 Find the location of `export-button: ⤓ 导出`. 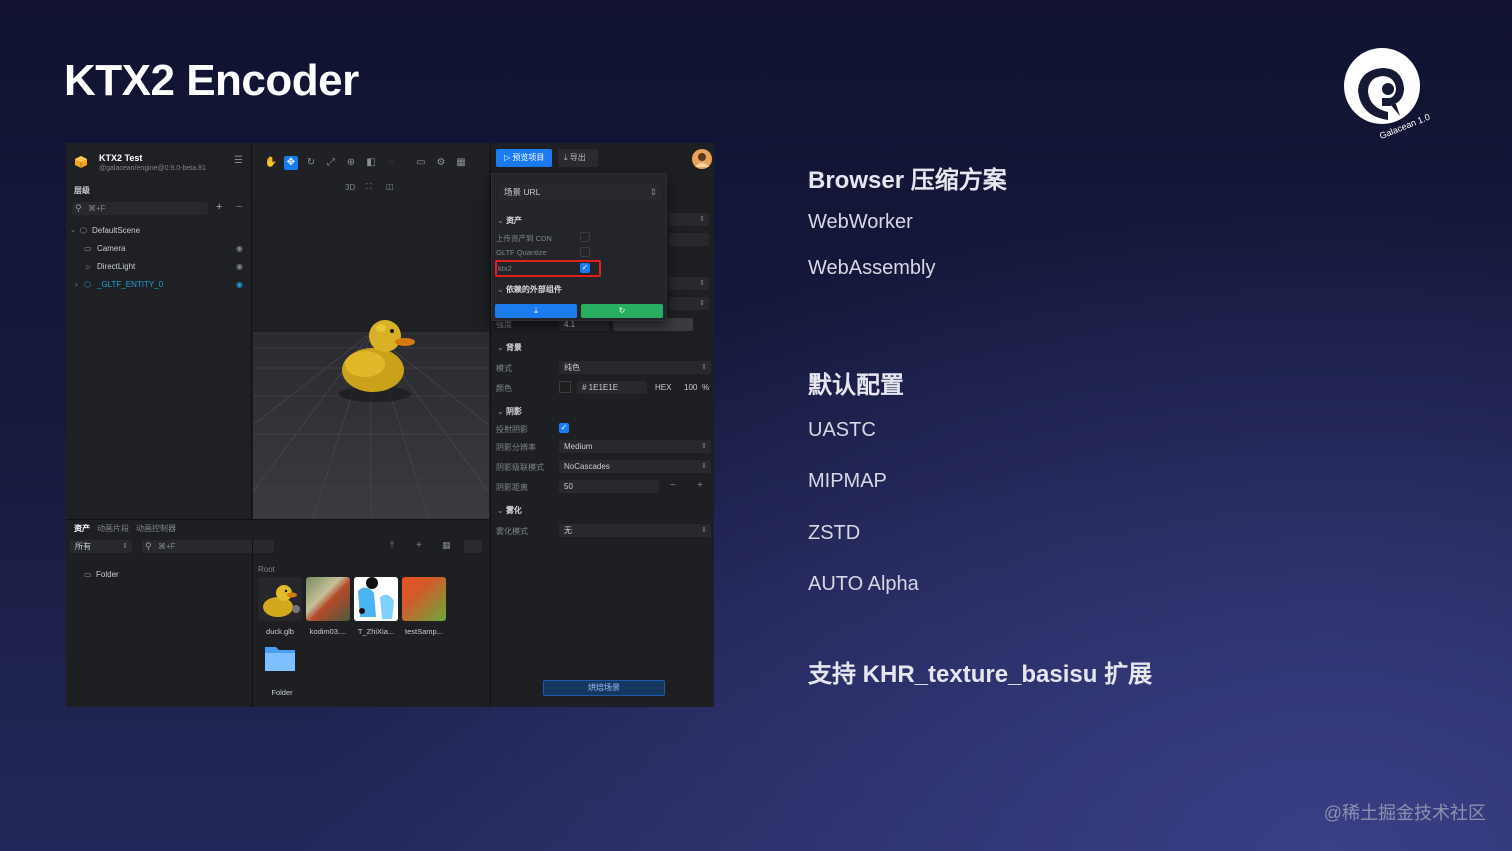

export-button: ⤓ 导出 is located at coordinates (578, 158).